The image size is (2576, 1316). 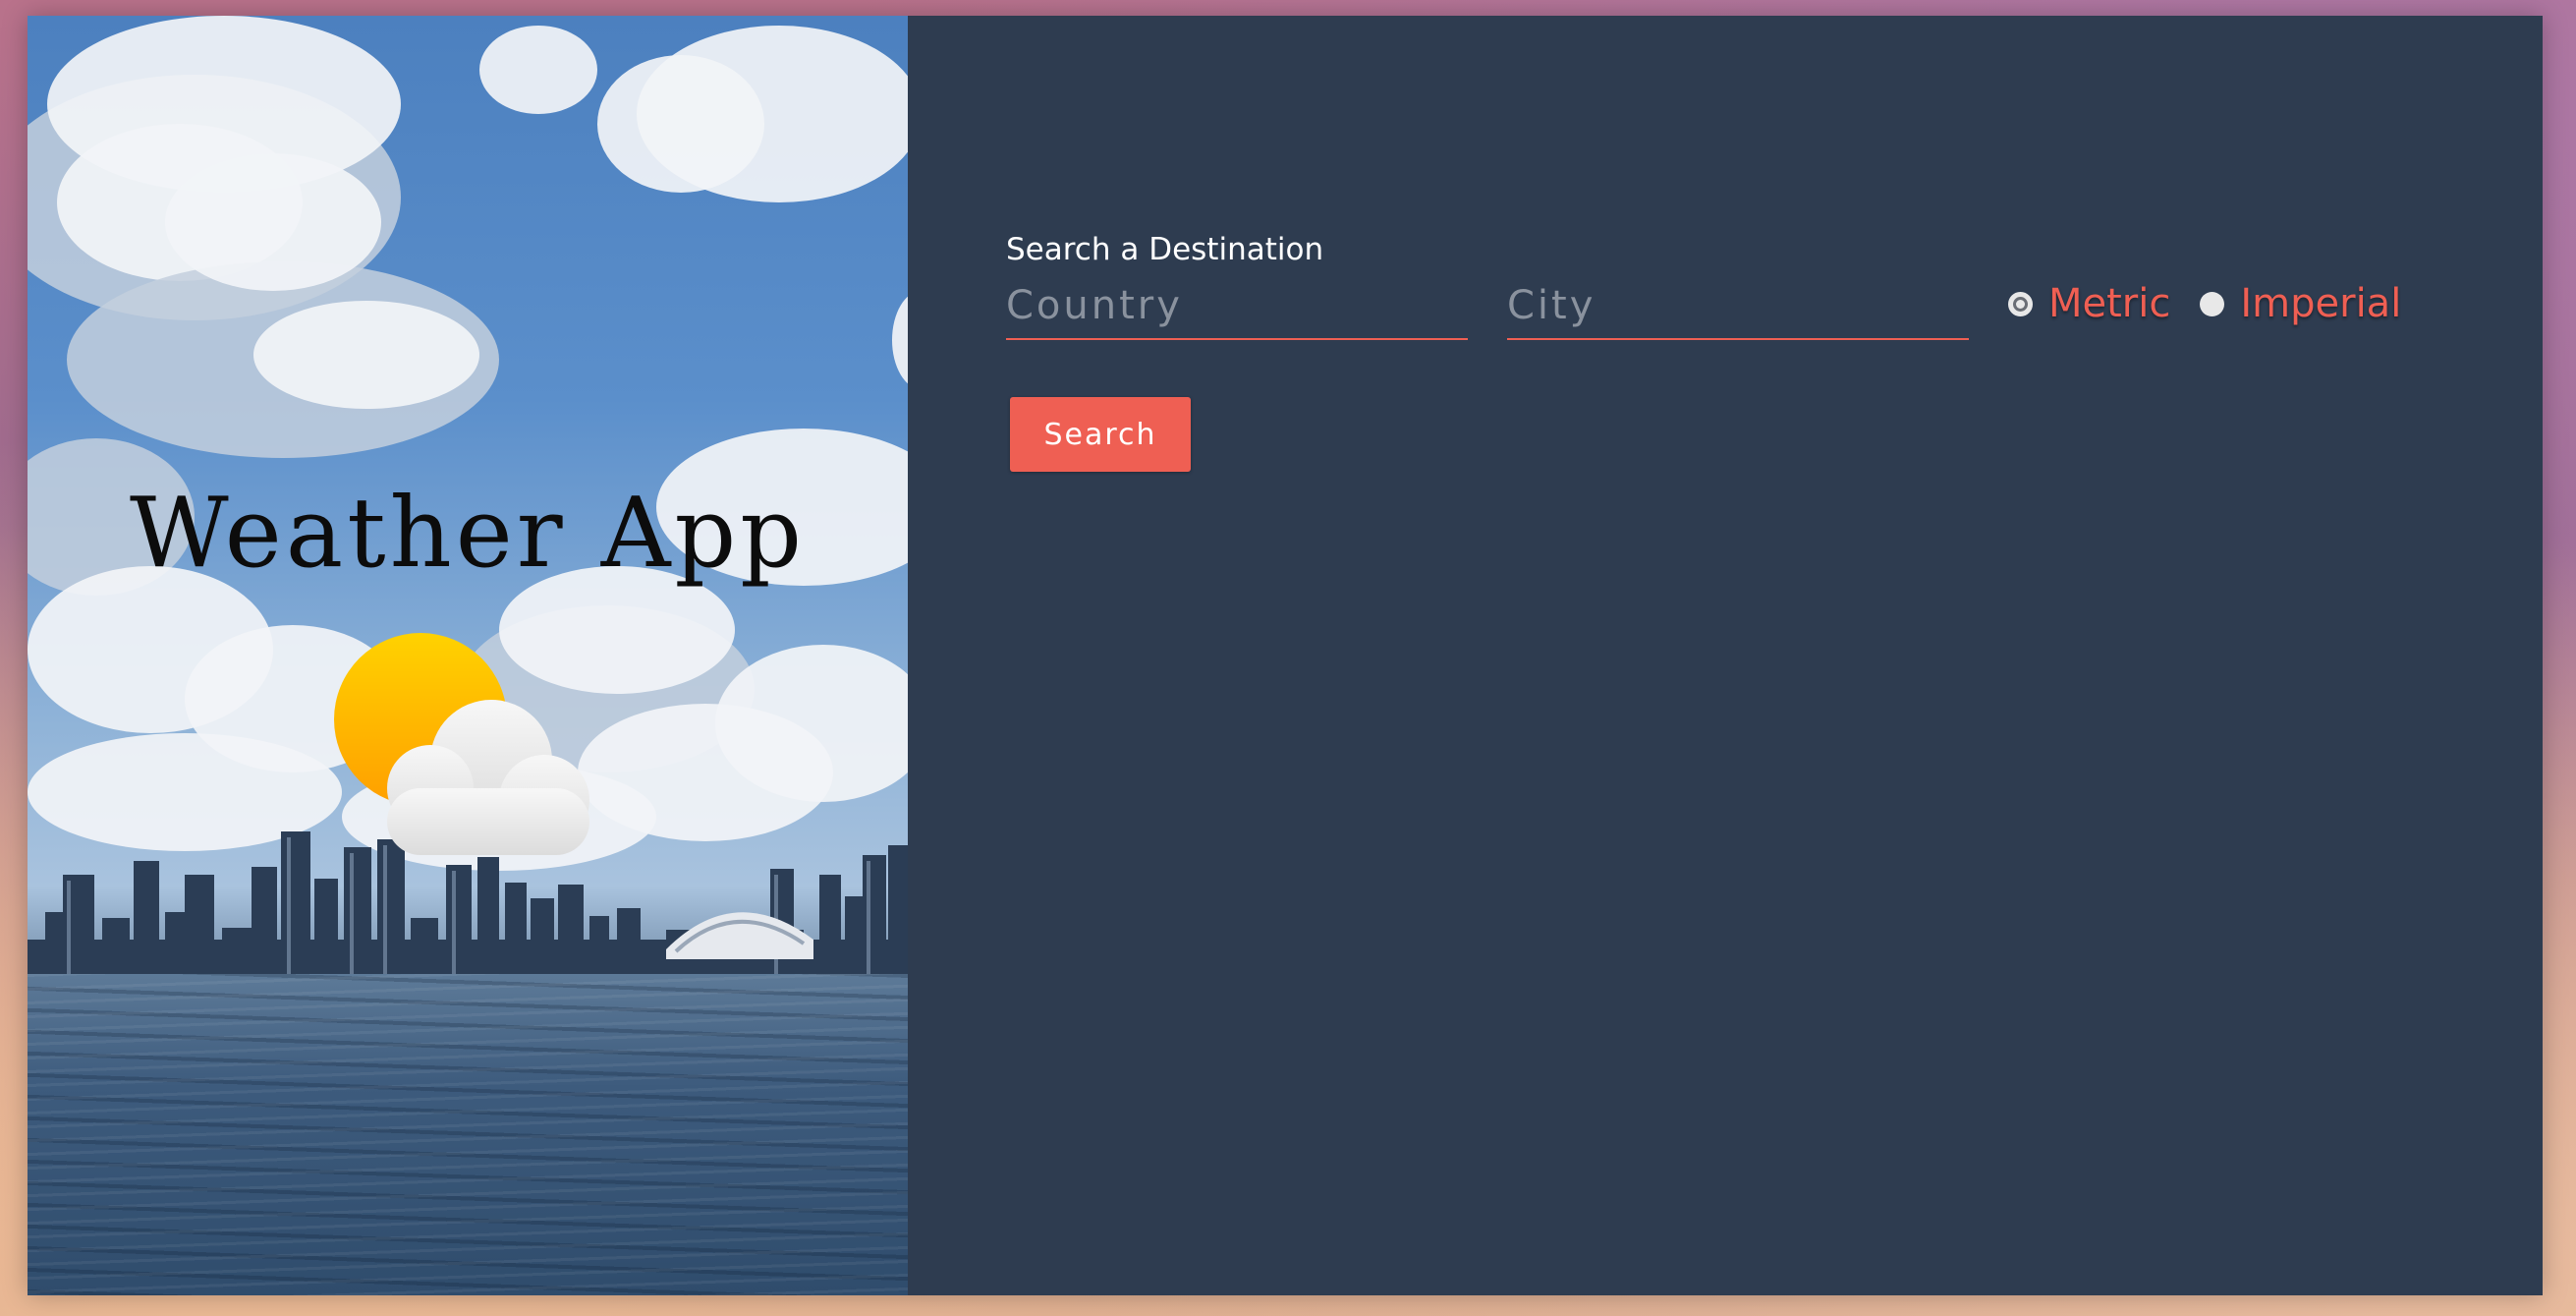 What do you see at coordinates (1738, 311) in the screenshot?
I see `city-input` at bounding box center [1738, 311].